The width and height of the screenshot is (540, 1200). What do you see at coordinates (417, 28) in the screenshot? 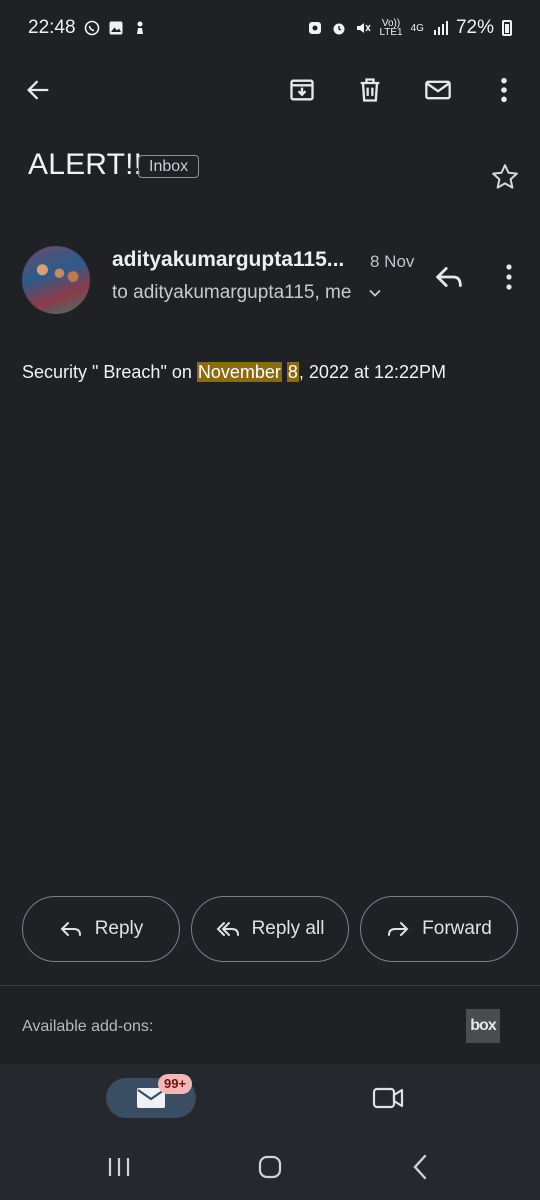
I see `network-type: 4G` at bounding box center [417, 28].